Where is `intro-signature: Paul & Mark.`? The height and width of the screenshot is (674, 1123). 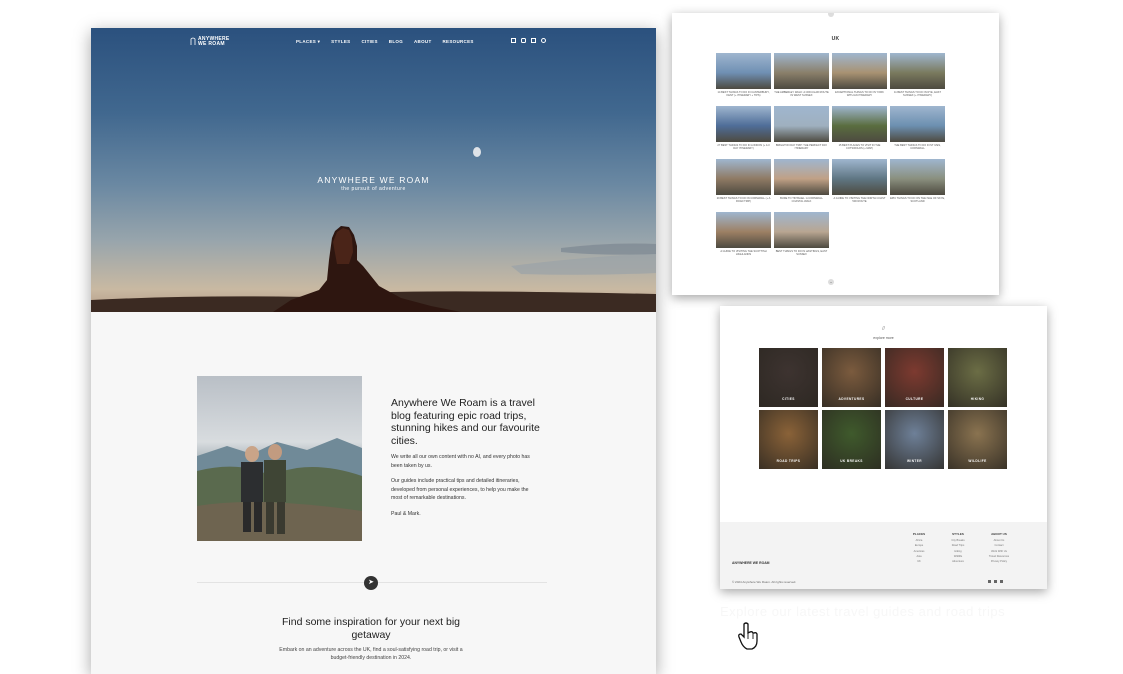 intro-signature: Paul & Mark. is located at coordinates (406, 514).